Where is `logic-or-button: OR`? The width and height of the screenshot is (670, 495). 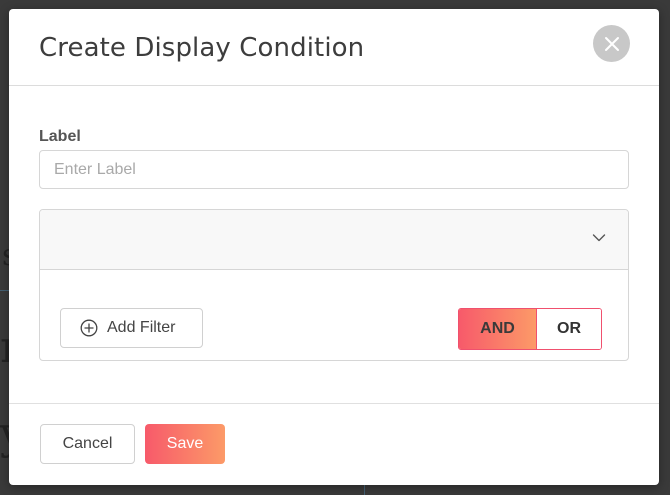
logic-or-button: OR is located at coordinates (568, 329).